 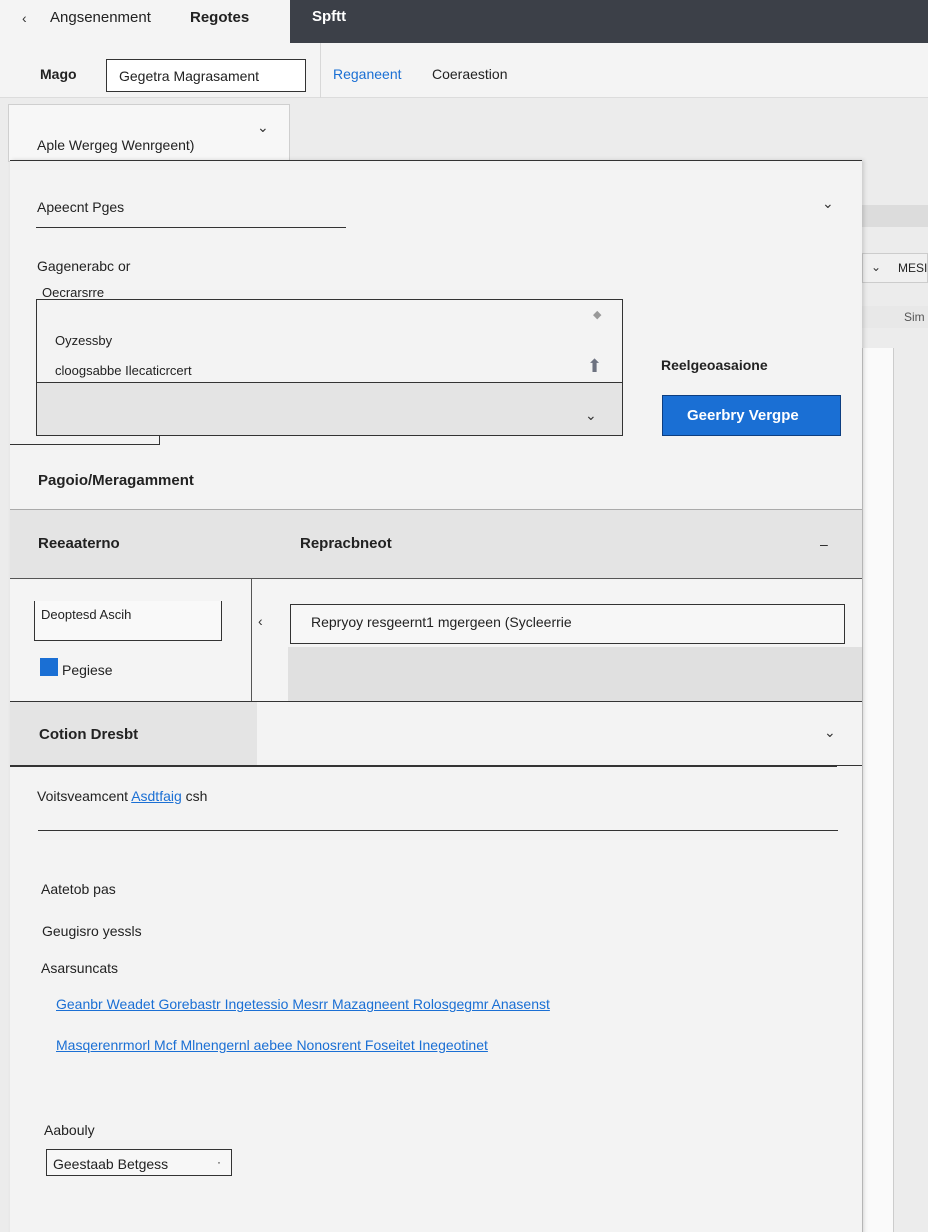 I want to click on primary-button-label: Geerbry Vergpe, so click(x=743, y=415).